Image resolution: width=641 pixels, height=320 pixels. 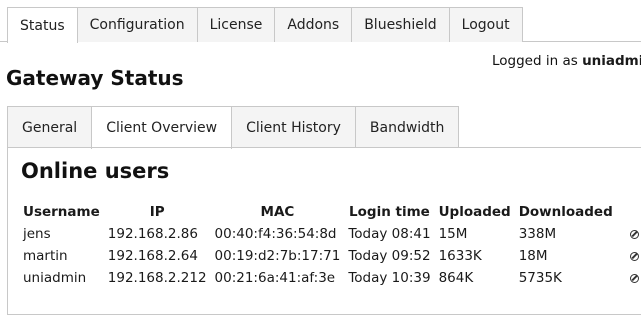 I want to click on cell-login-time: Today 10:39, so click(x=389, y=278).